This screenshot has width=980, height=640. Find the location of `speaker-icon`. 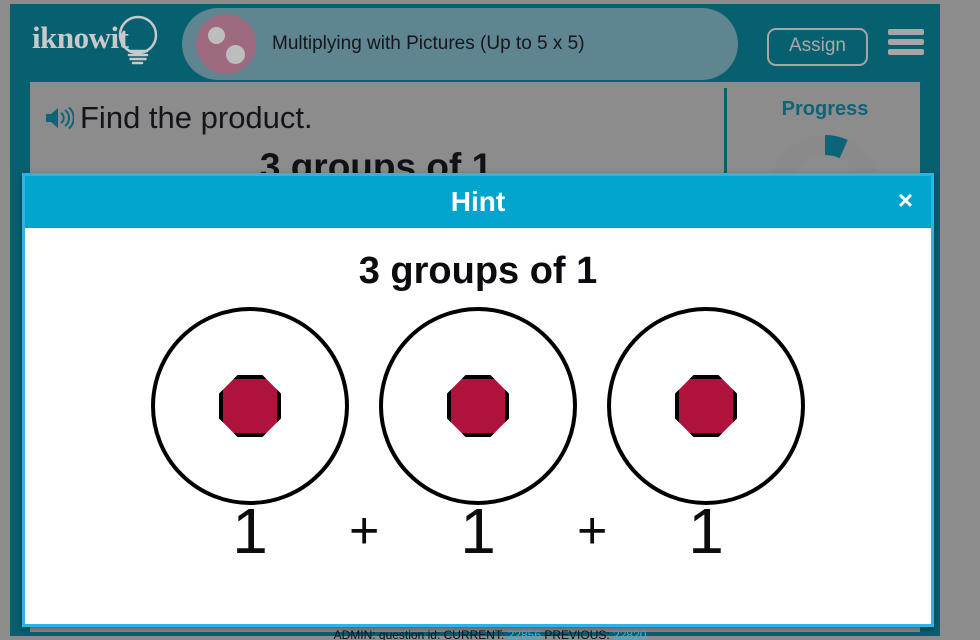

speaker-icon is located at coordinates (59, 118).